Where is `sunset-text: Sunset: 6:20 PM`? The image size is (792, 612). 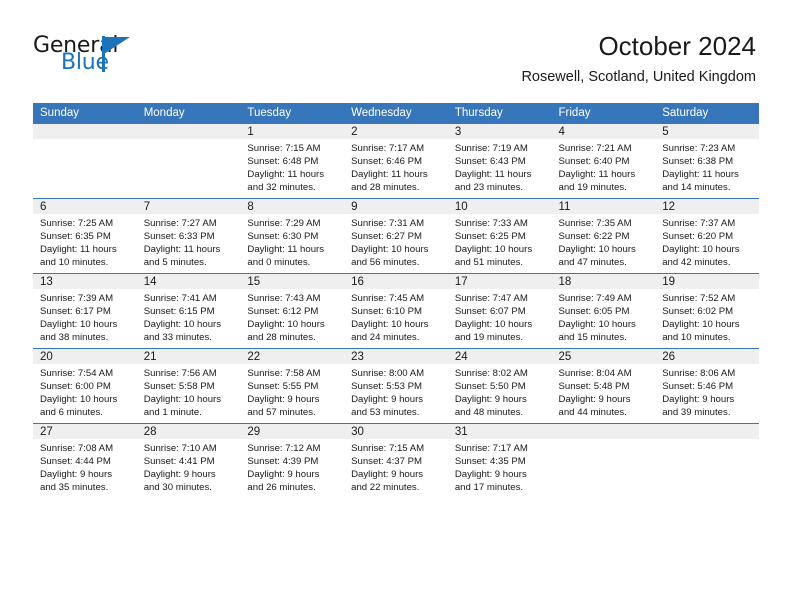 sunset-text: Sunset: 6:20 PM is located at coordinates (698, 237).